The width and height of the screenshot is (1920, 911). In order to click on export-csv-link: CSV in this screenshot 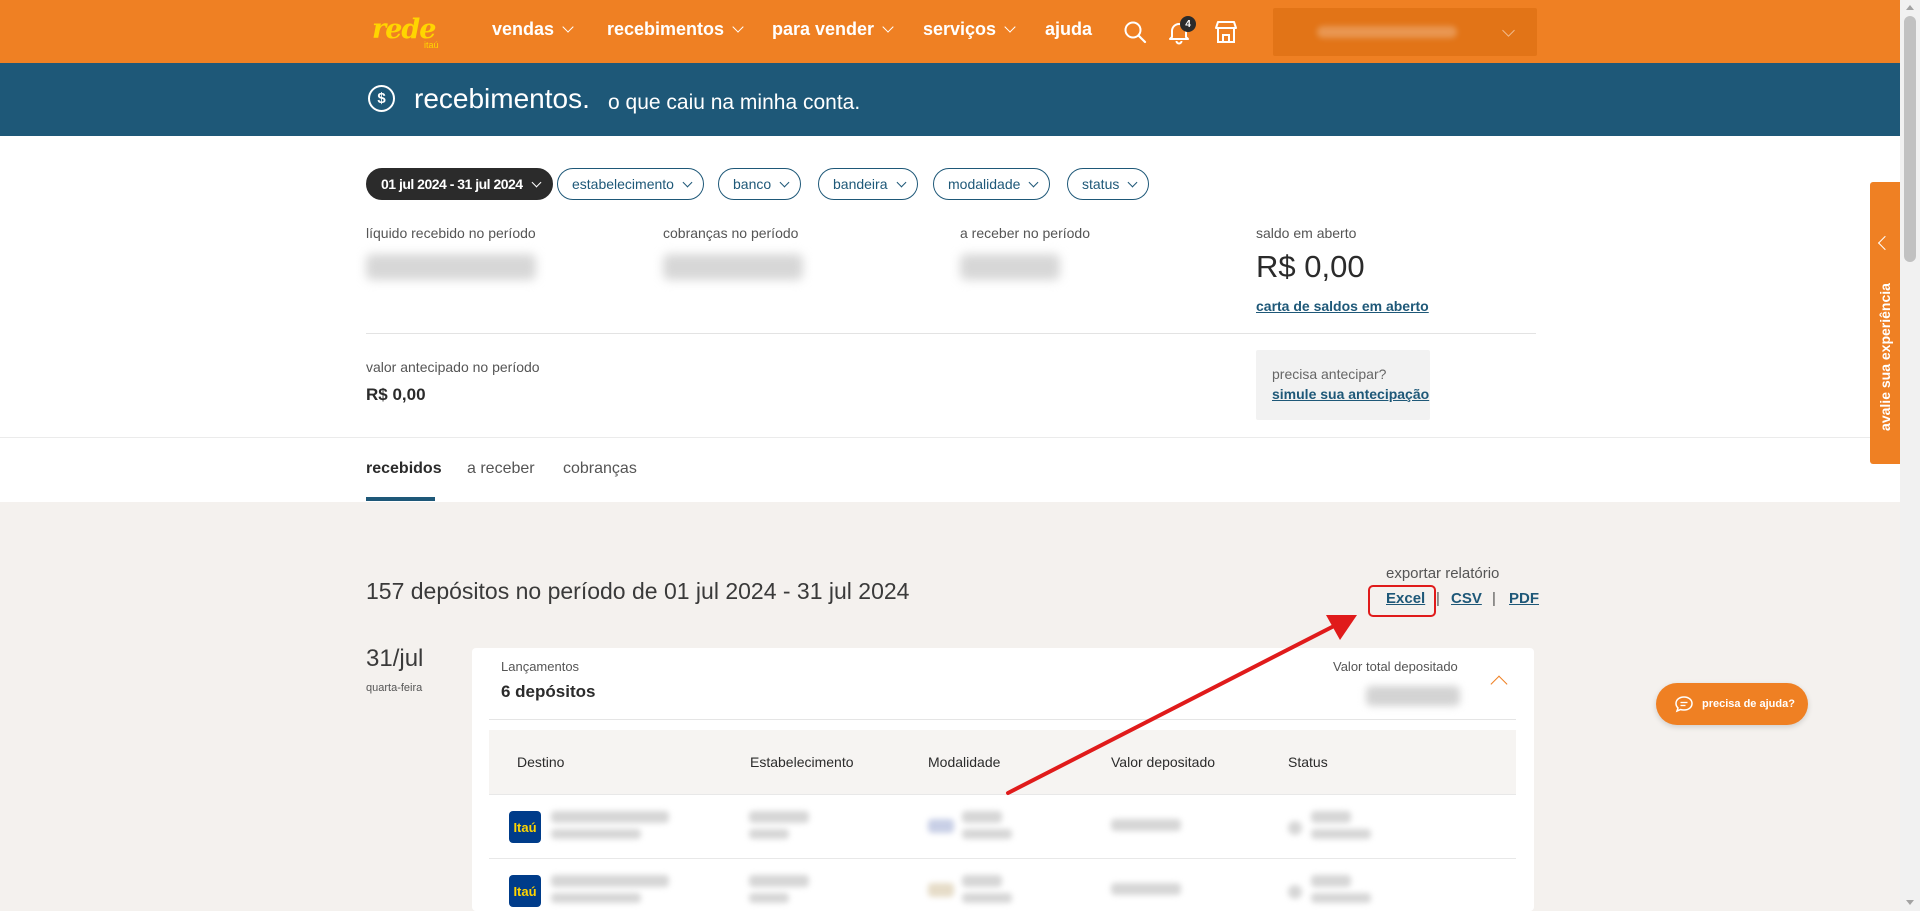, I will do `click(1466, 598)`.